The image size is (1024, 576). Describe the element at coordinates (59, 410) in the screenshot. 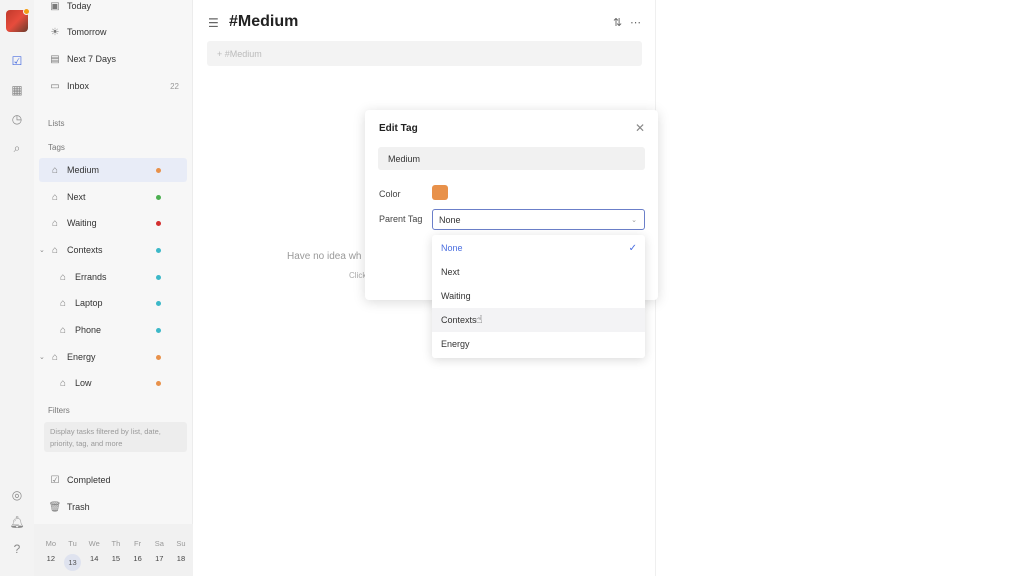

I see `filters-section-label: Filters` at that location.